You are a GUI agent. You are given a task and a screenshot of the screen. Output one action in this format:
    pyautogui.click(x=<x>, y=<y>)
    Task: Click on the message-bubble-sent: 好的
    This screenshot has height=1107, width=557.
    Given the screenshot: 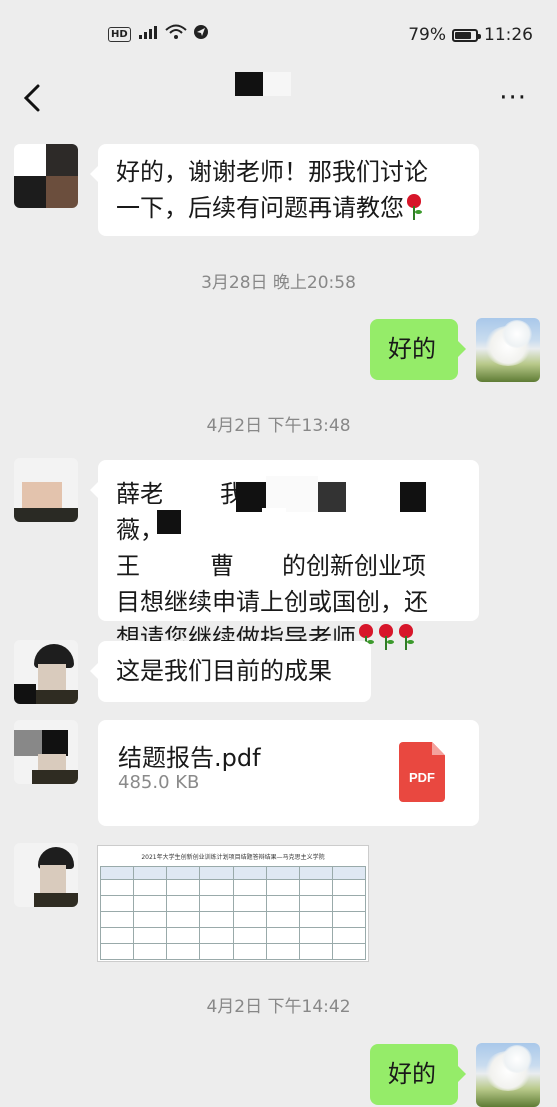 What is the action you would take?
    pyautogui.click(x=418, y=349)
    